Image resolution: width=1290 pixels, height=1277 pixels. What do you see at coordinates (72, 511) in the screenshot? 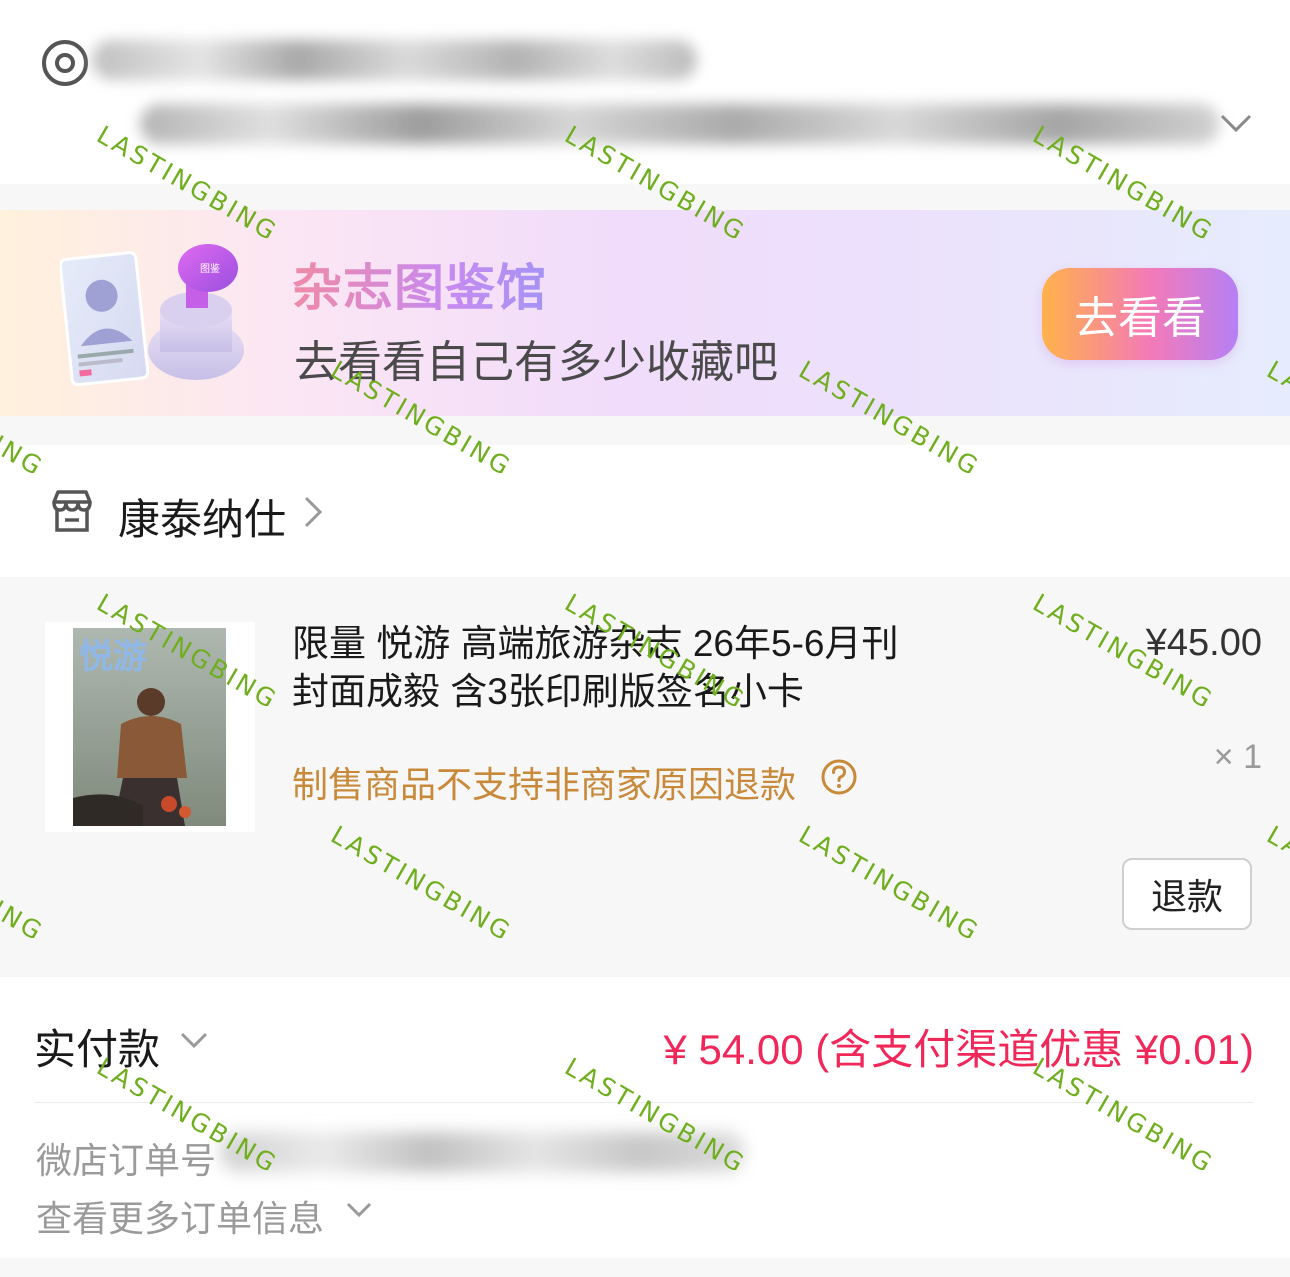
I see `shop-icon` at bounding box center [72, 511].